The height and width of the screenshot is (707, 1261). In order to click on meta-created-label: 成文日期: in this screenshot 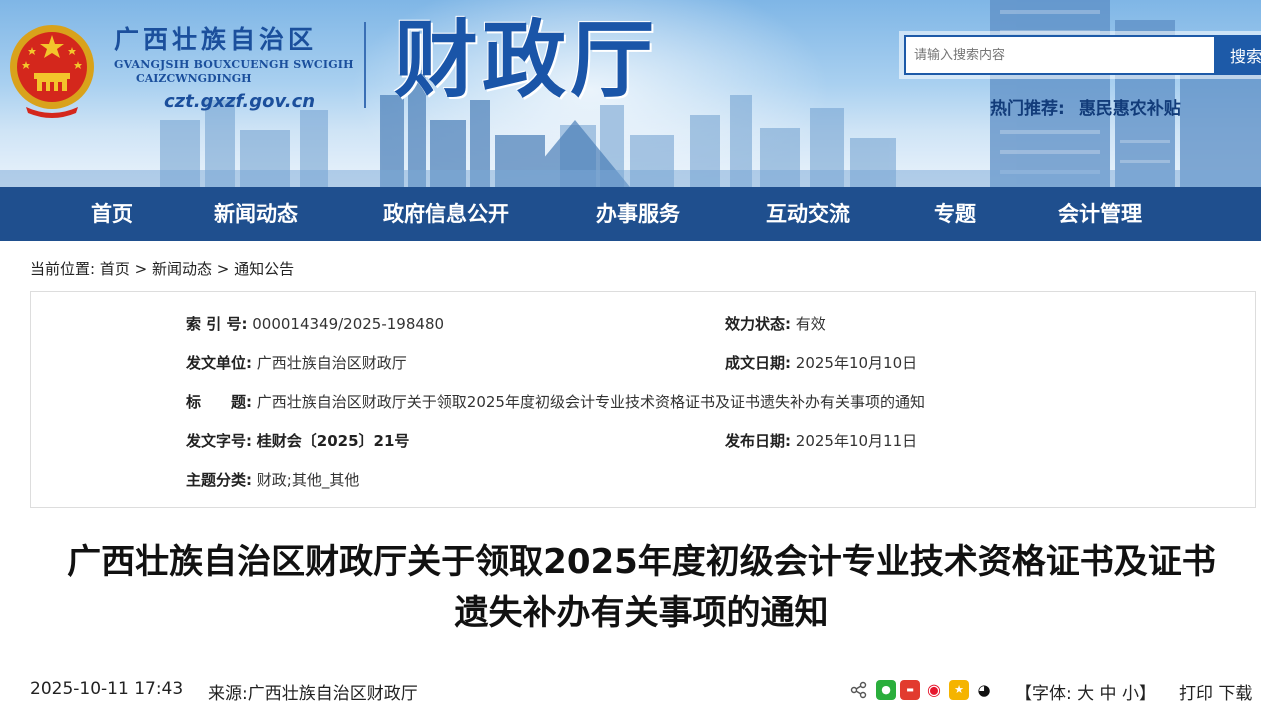, I will do `click(758, 363)`.